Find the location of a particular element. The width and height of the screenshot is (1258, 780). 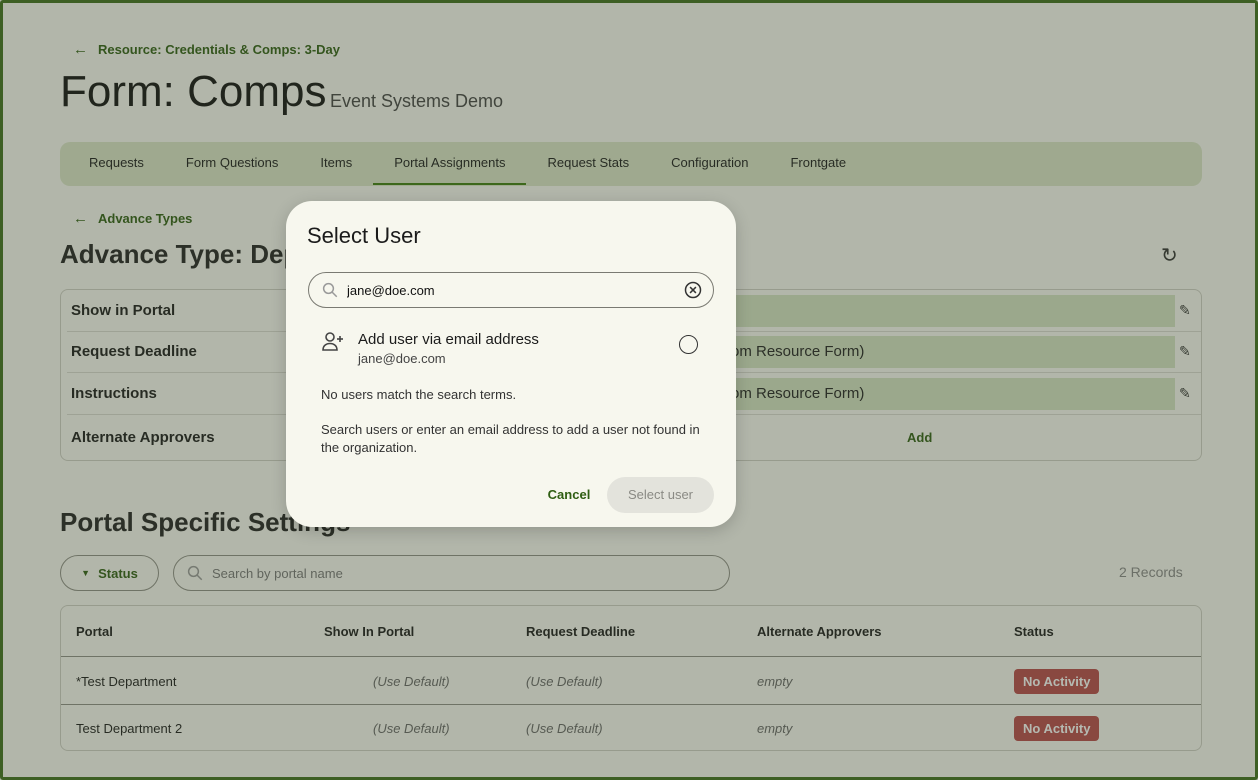

user-search-input is located at coordinates (512, 290).